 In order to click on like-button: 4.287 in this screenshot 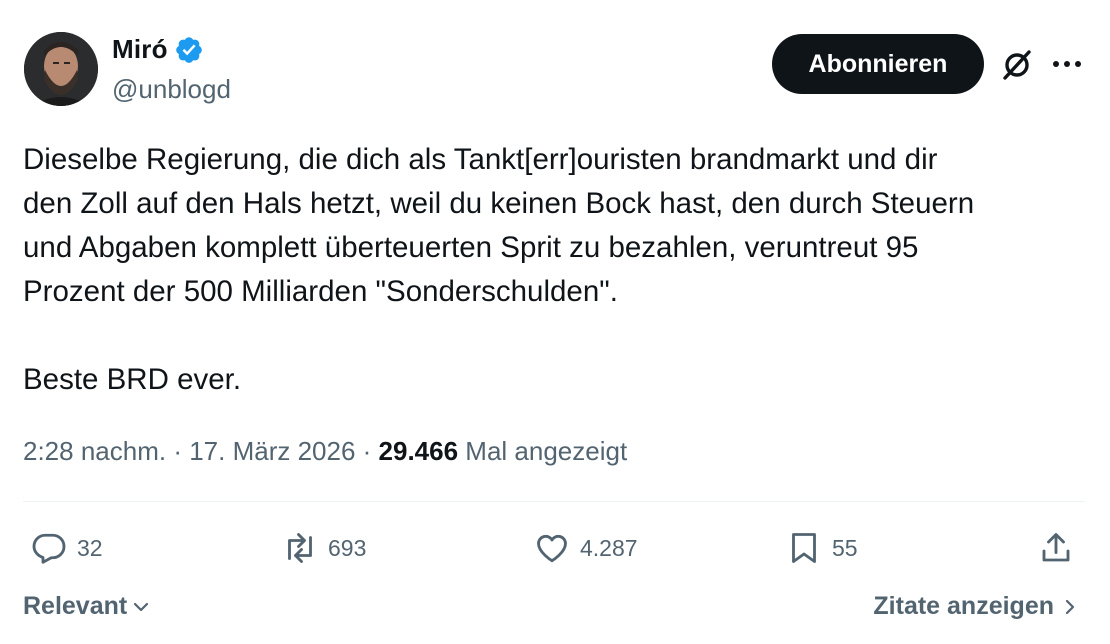, I will do `click(586, 548)`.